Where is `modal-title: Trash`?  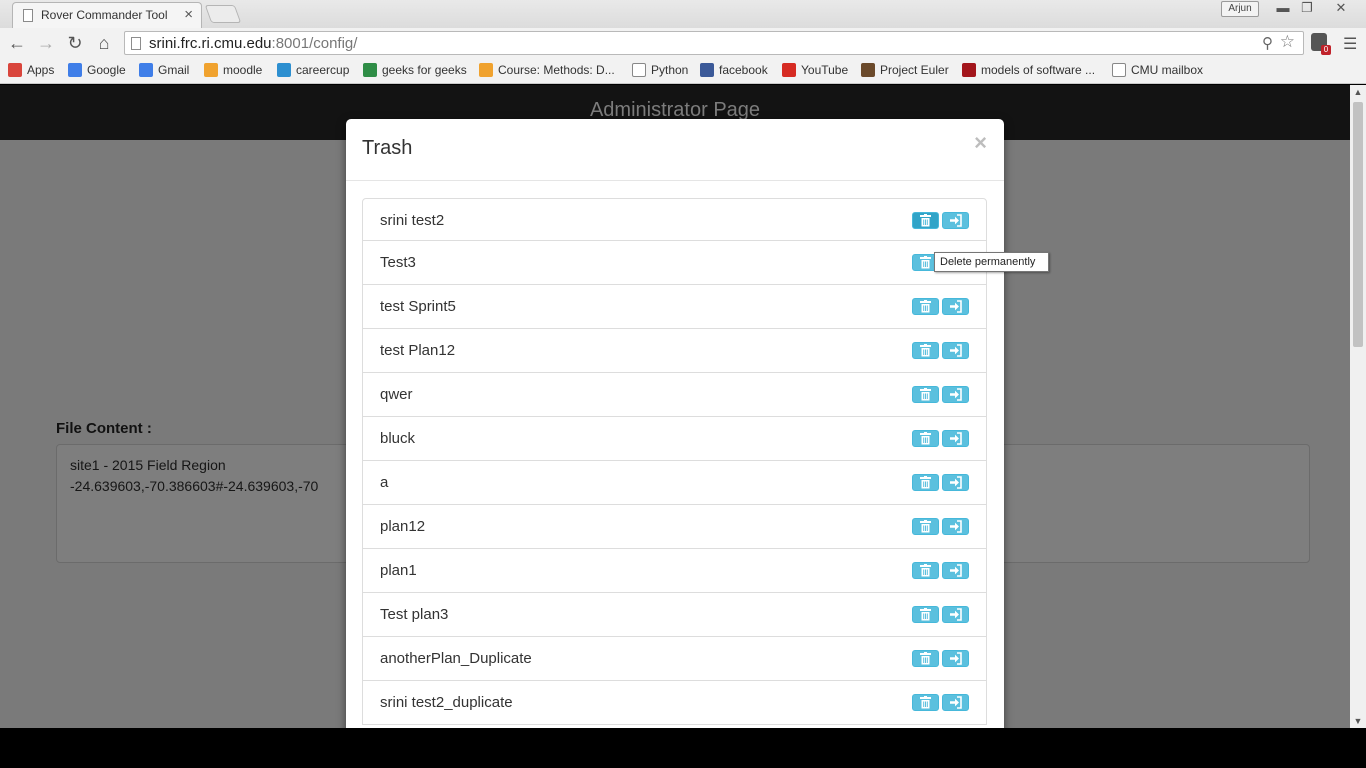
modal-title: Trash is located at coordinates (387, 148).